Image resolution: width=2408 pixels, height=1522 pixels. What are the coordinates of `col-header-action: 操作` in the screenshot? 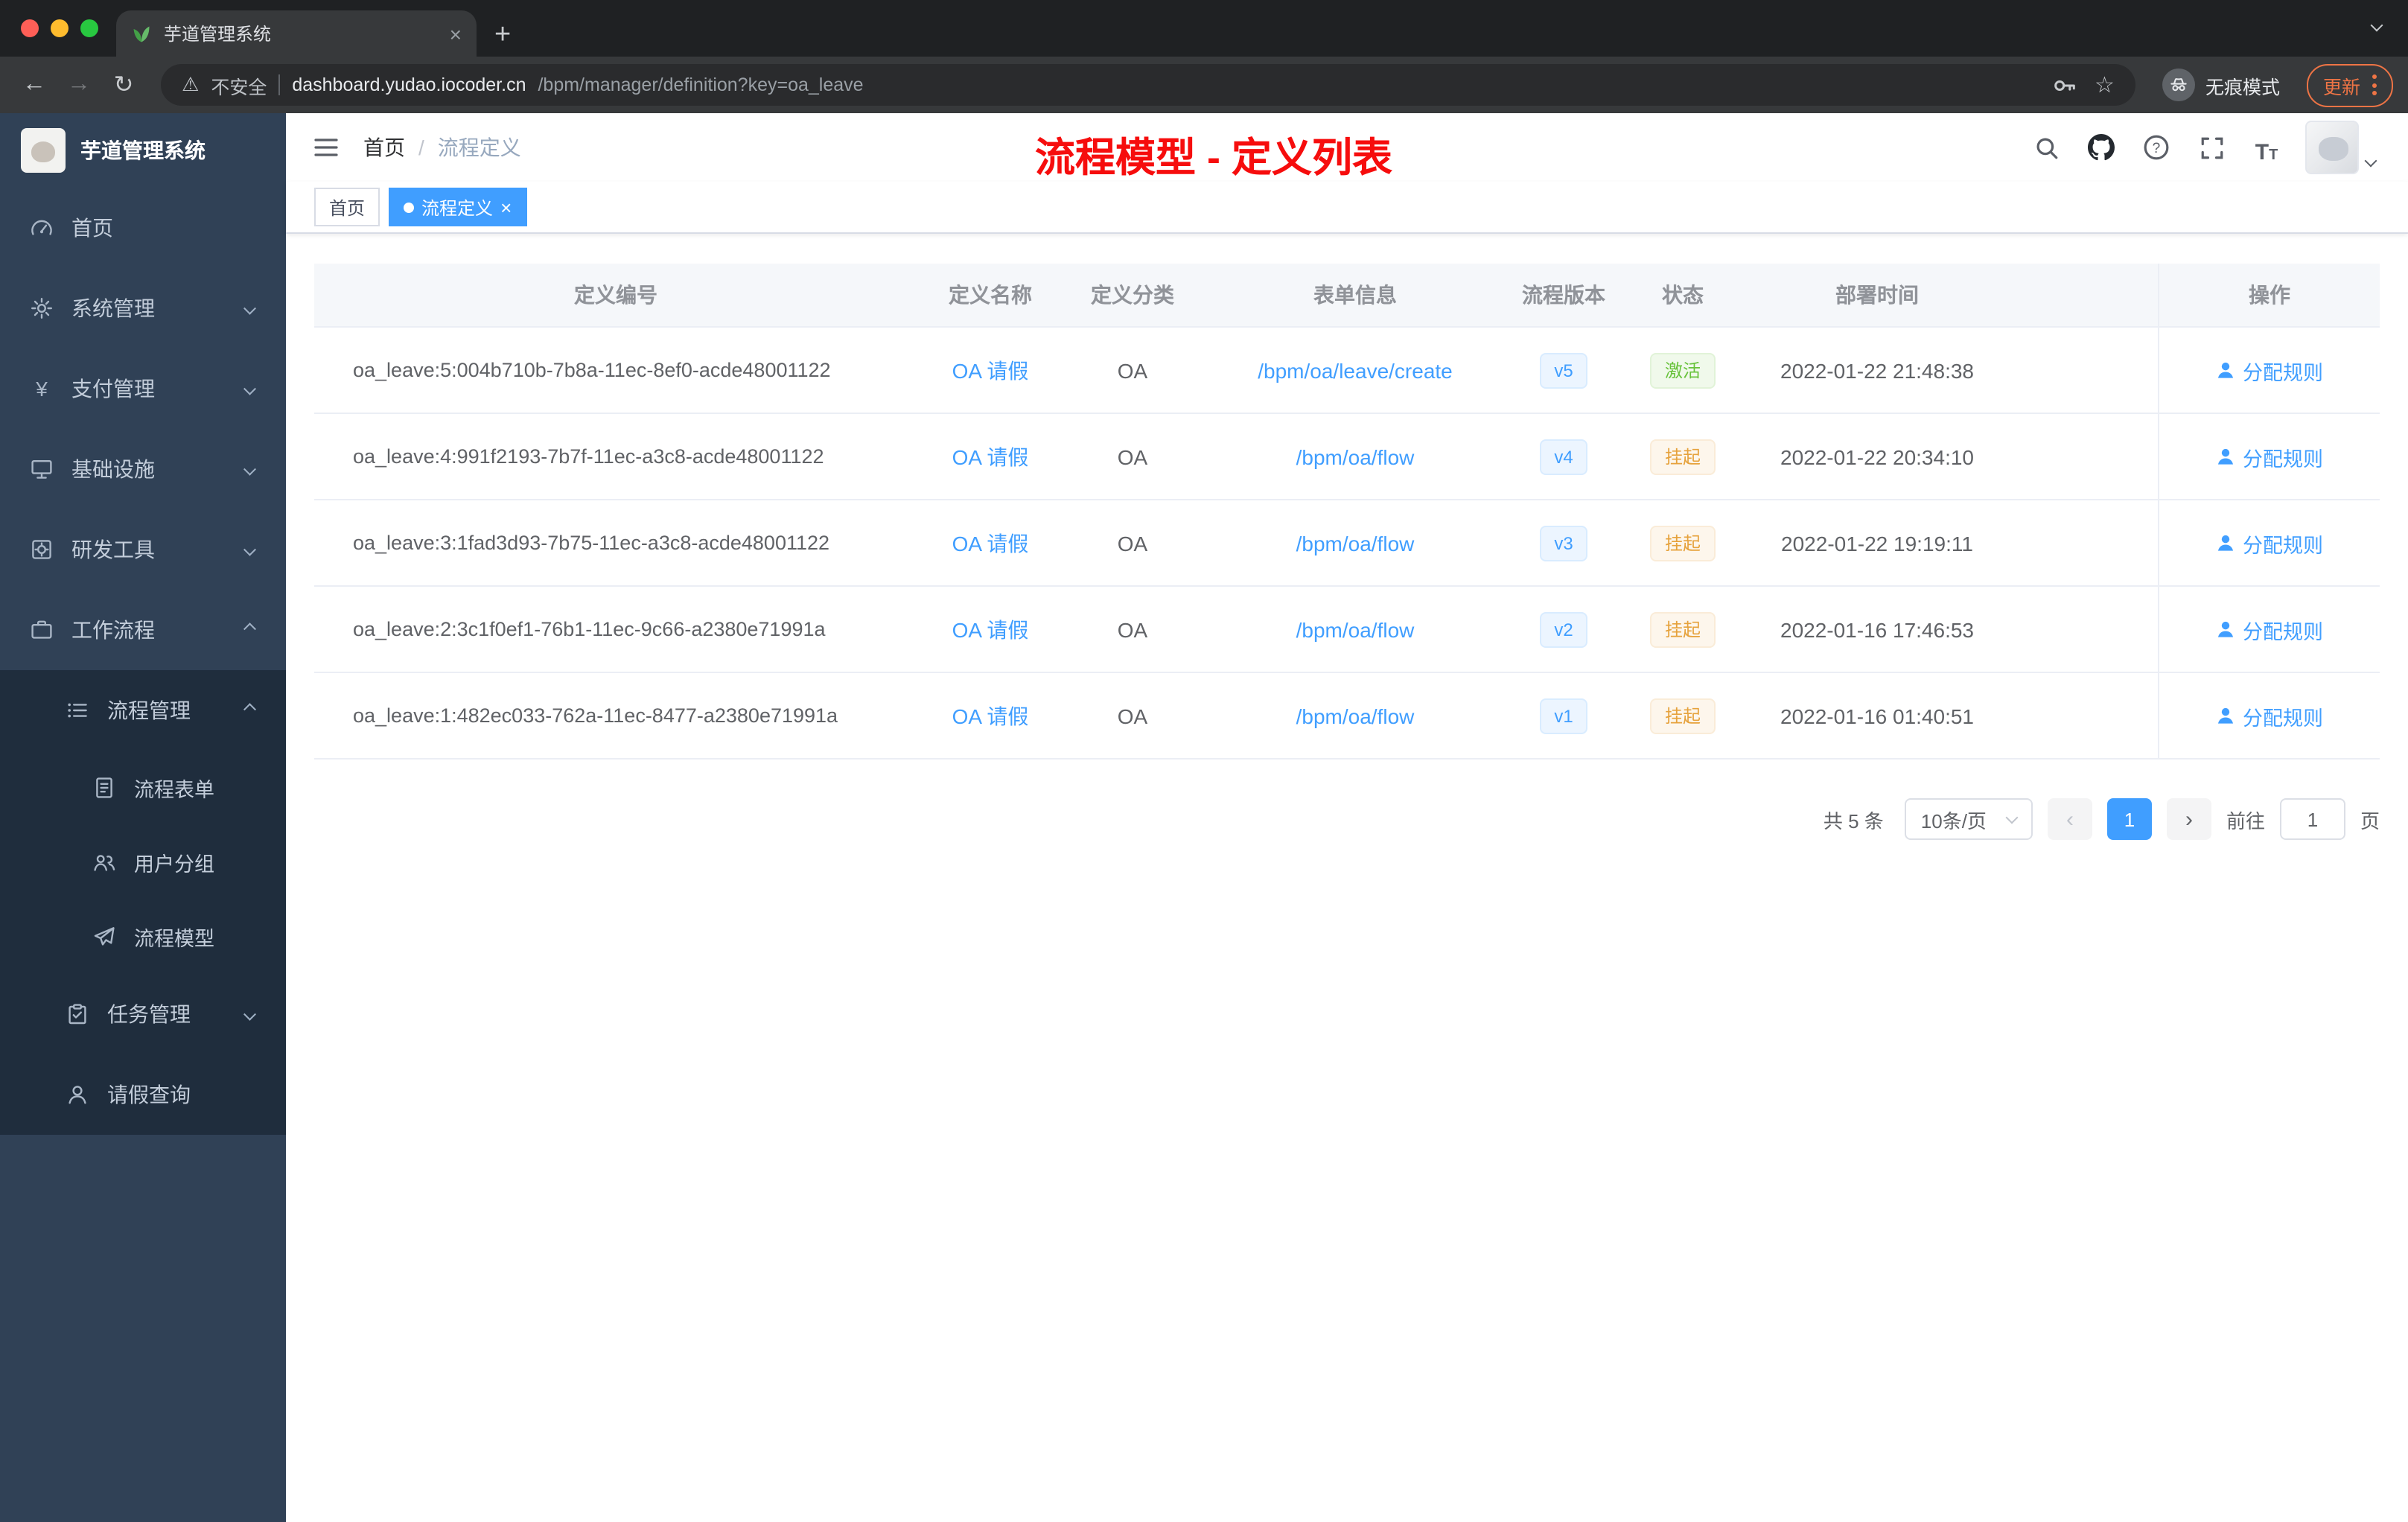 It's located at (2269, 295).